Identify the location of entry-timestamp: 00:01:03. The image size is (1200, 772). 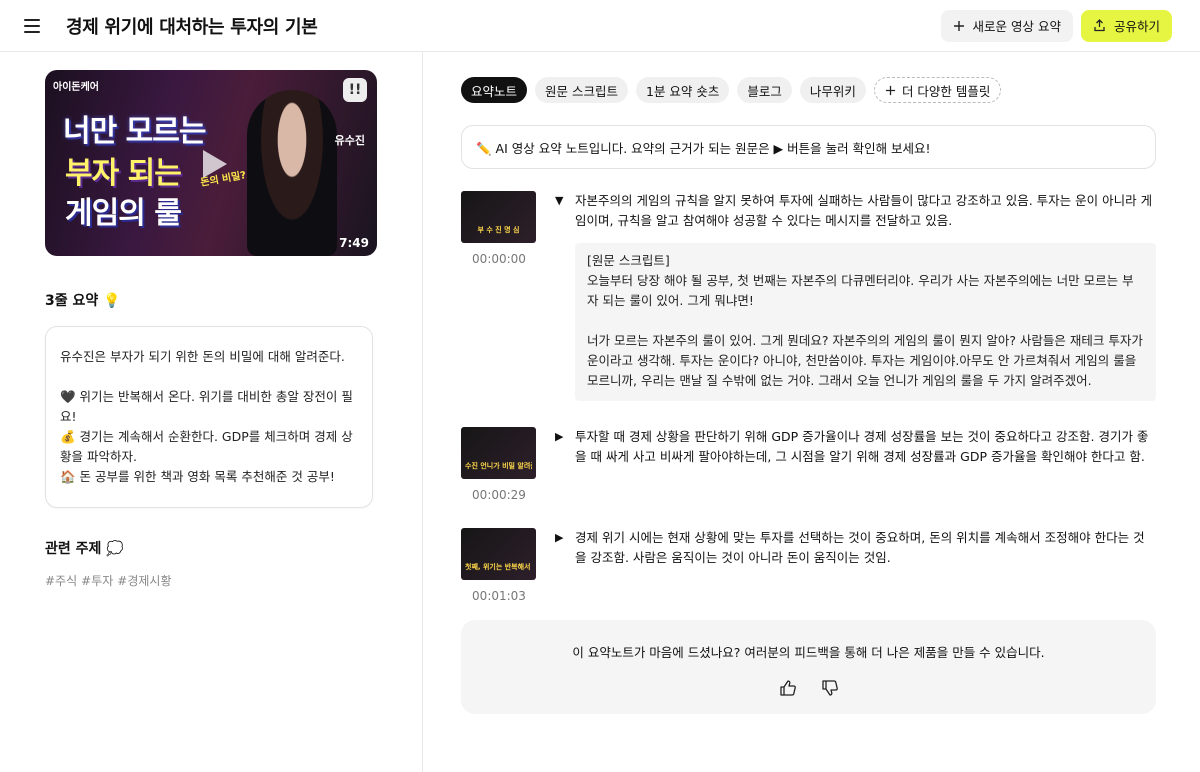
(499, 596).